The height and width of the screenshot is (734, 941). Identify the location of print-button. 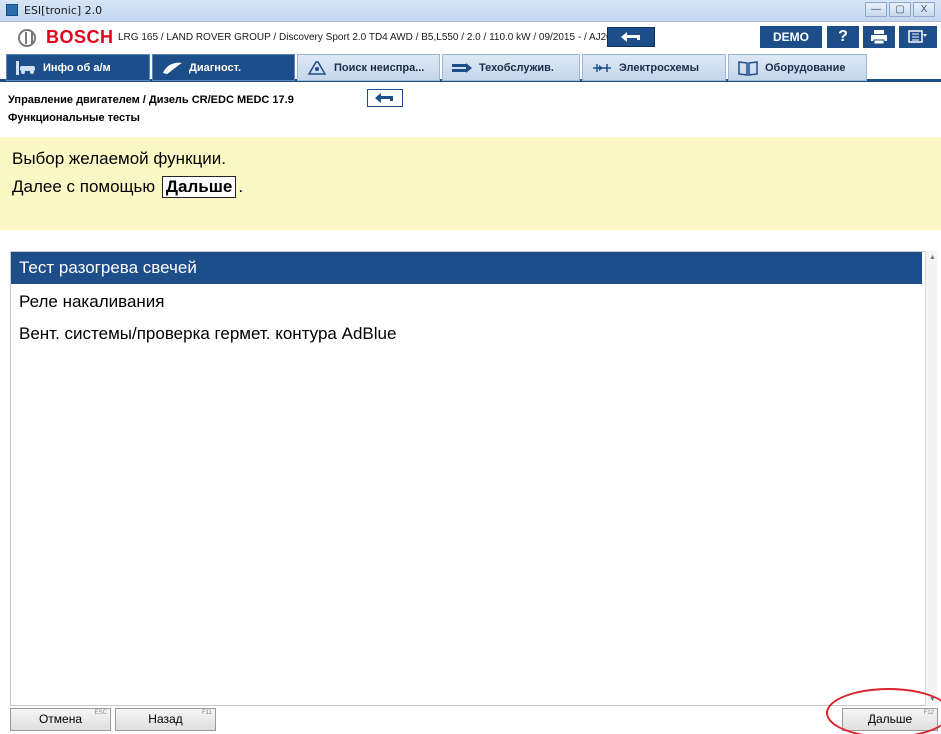
(879, 37).